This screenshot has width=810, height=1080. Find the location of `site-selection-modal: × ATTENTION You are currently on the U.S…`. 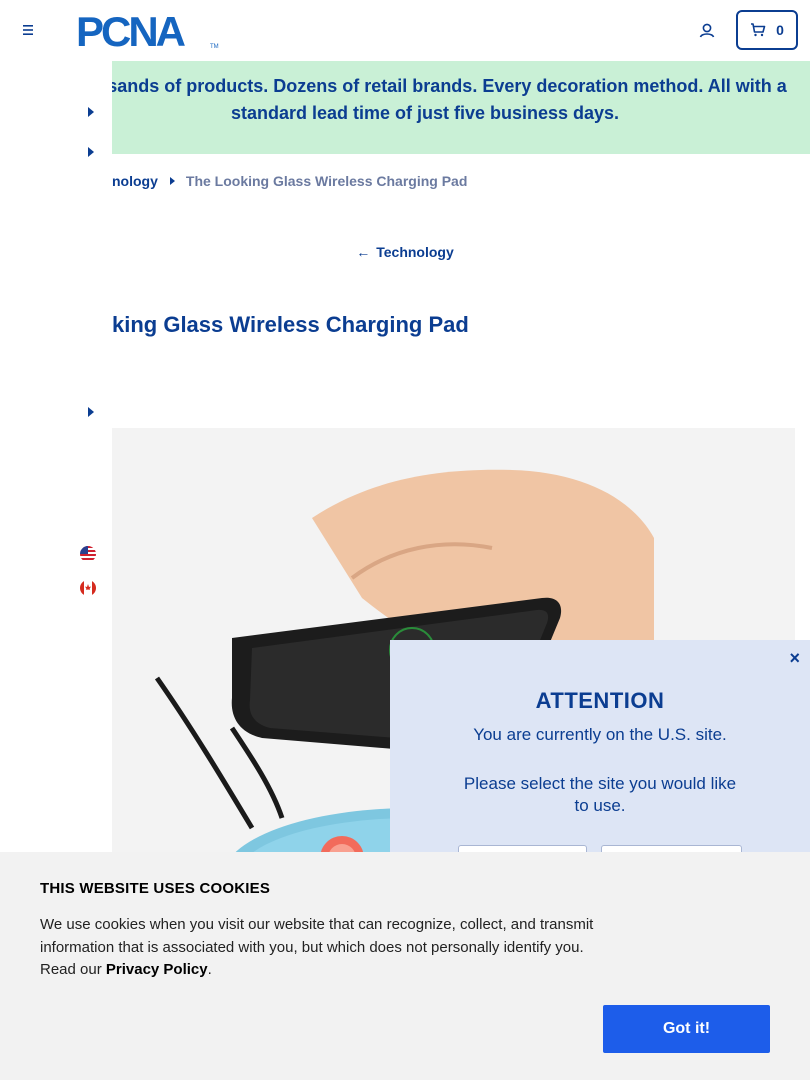

site-selection-modal: × ATTENTION You are currently on the U.S… is located at coordinates (600, 762).